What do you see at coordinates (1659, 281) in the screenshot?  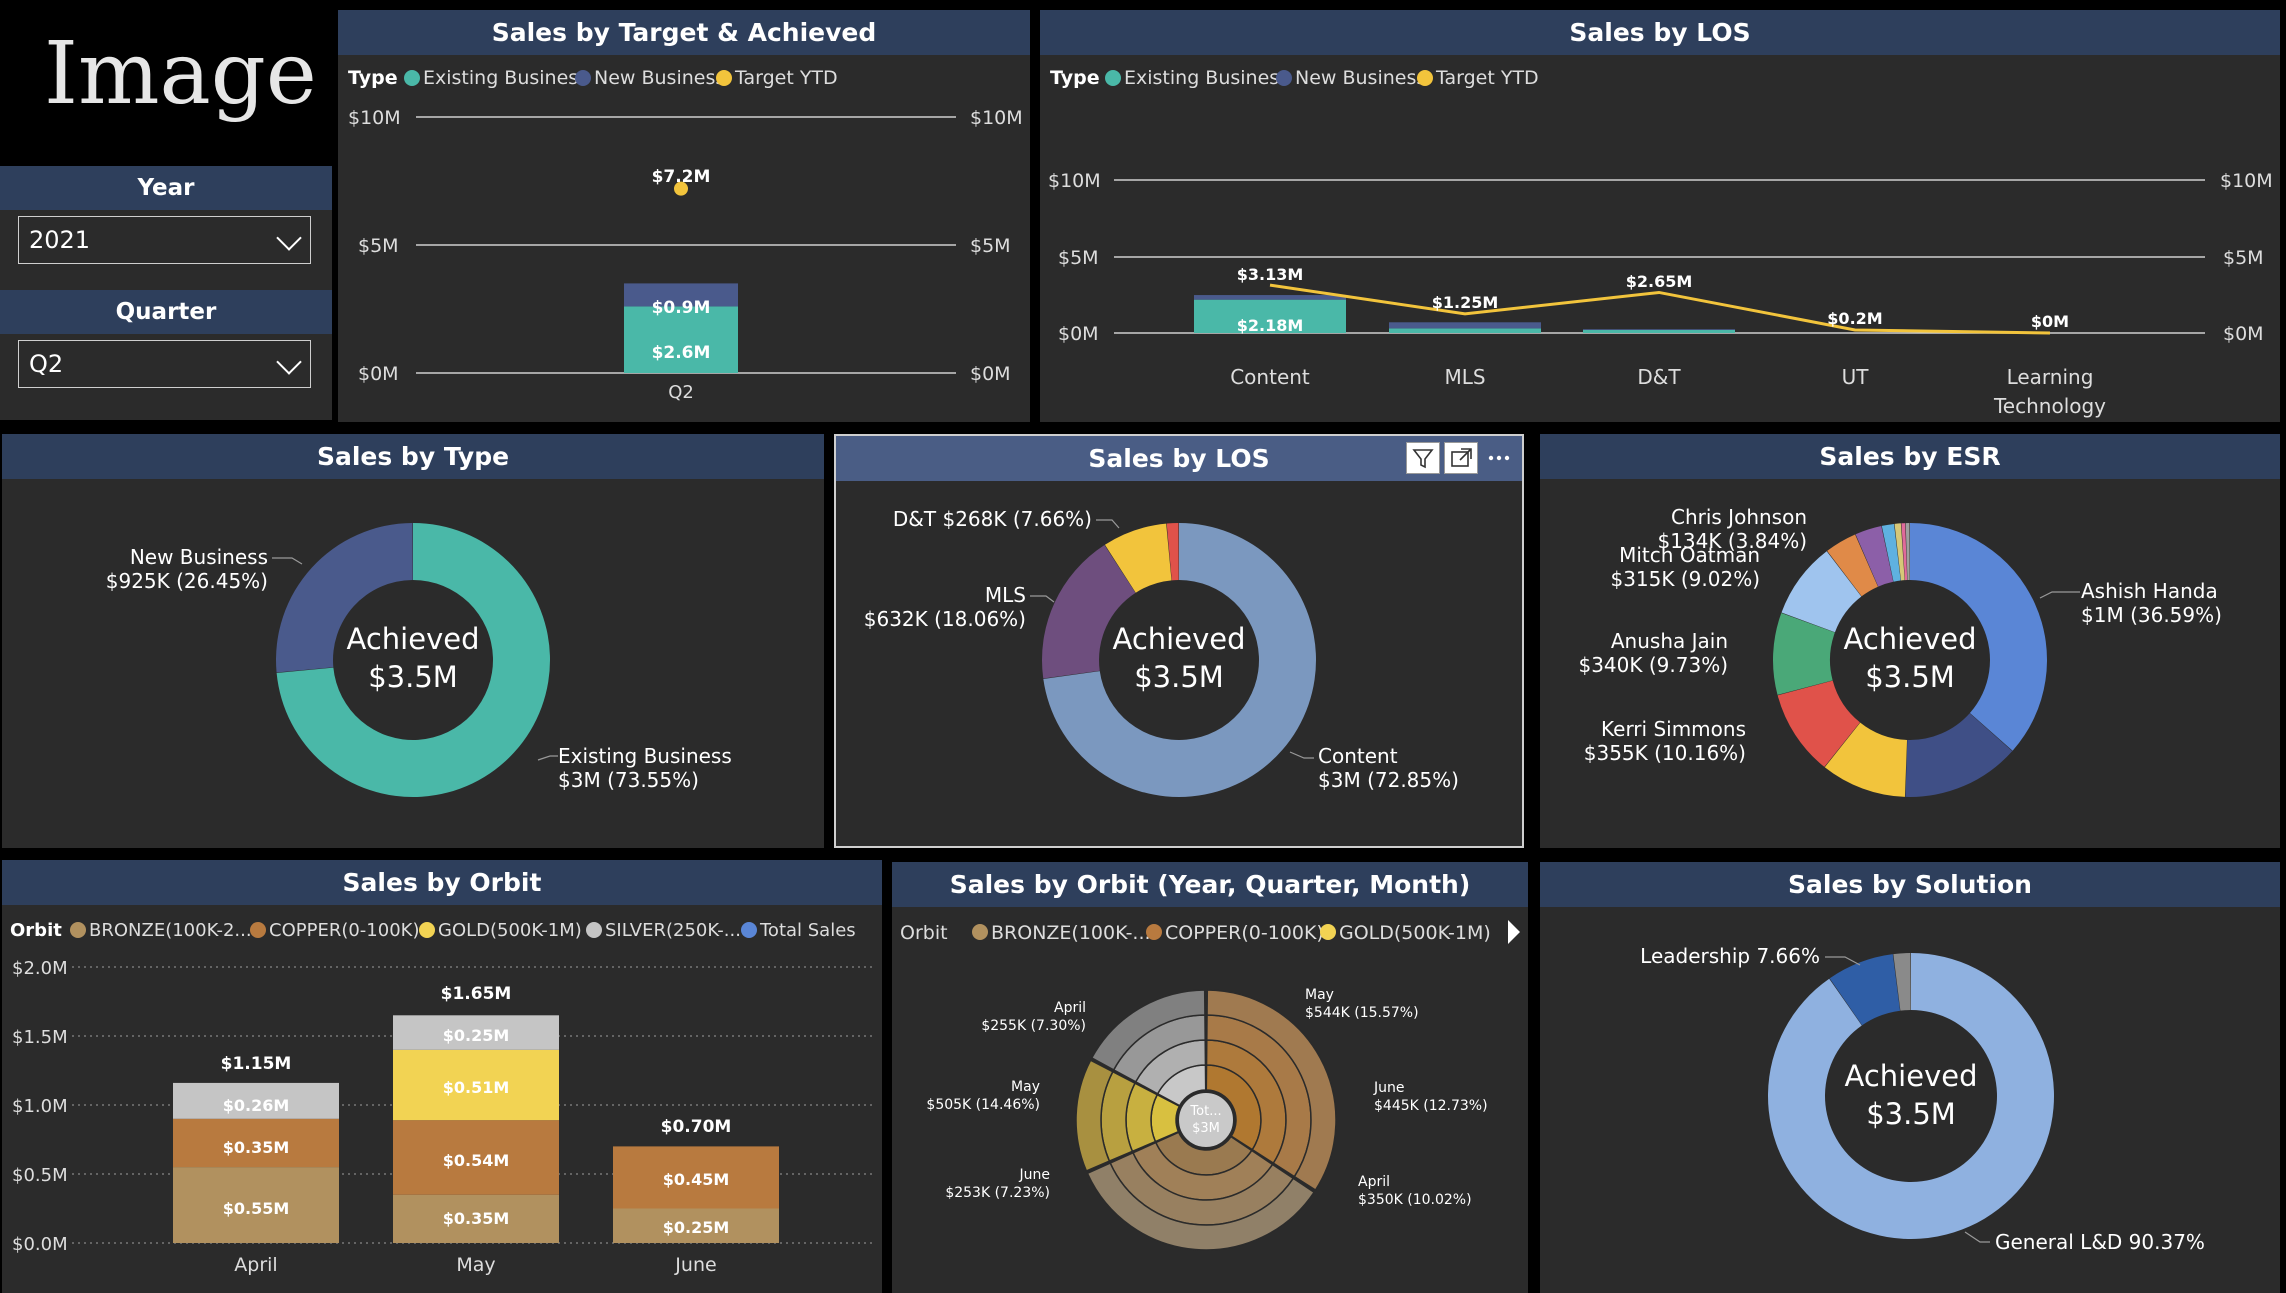 I see `label-dt: $2.65M` at bounding box center [1659, 281].